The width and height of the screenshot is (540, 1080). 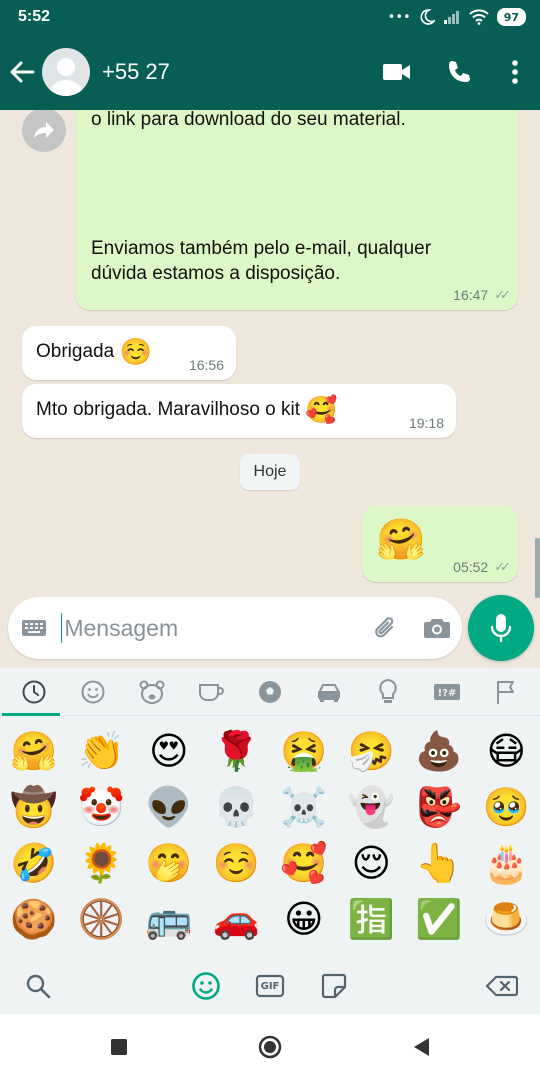 What do you see at coordinates (399, 17) in the screenshot?
I see `dots-icon: •••` at bounding box center [399, 17].